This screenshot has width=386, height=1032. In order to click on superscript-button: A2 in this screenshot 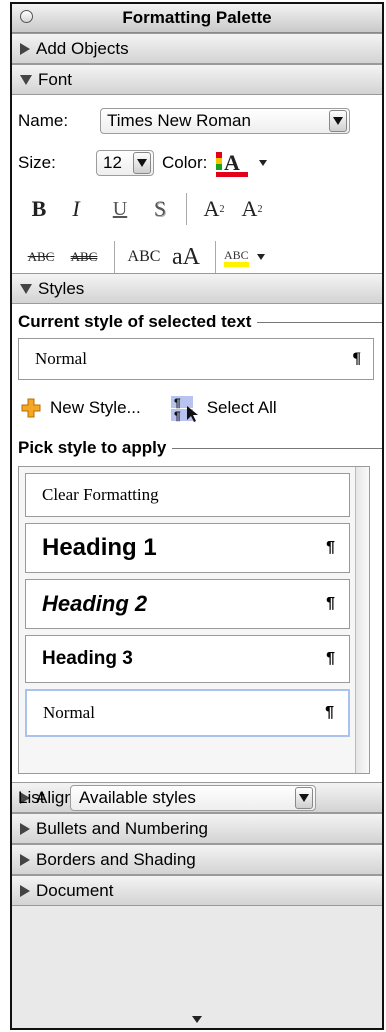, I will do `click(214, 209)`.